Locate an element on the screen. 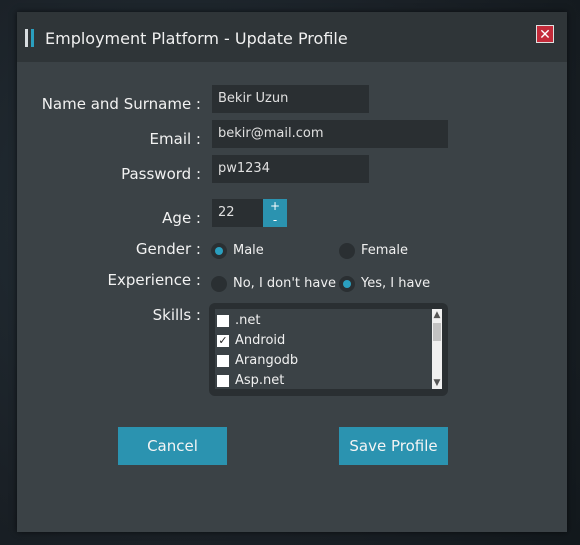 This screenshot has width=580, height=545. decrement-button: - is located at coordinates (275, 220).